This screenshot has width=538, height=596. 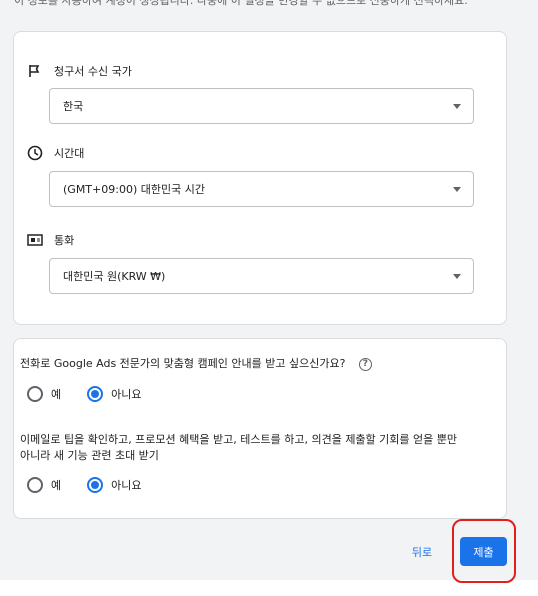 What do you see at coordinates (69, 153) in the screenshot?
I see `timezone-label: 시간대` at bounding box center [69, 153].